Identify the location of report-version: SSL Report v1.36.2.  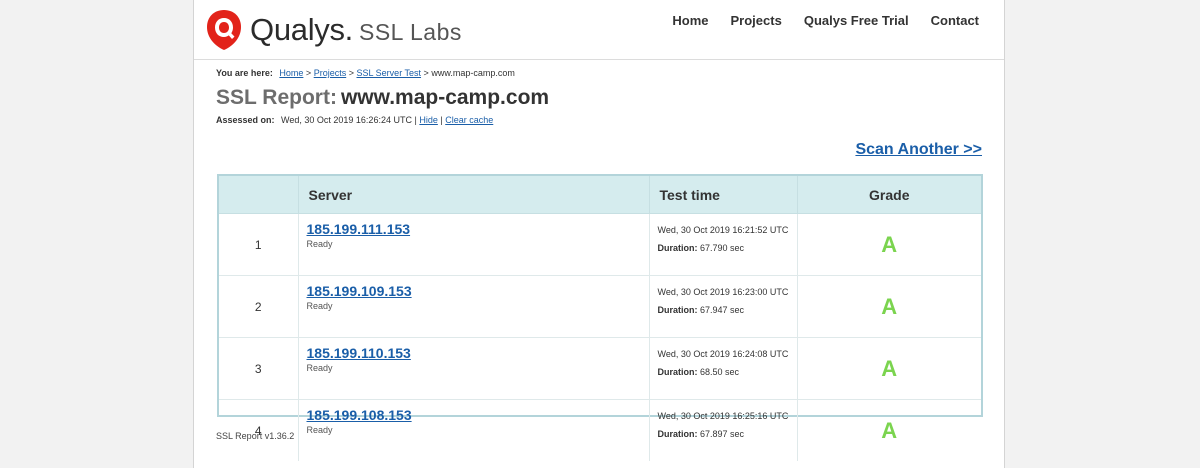
(255, 436).